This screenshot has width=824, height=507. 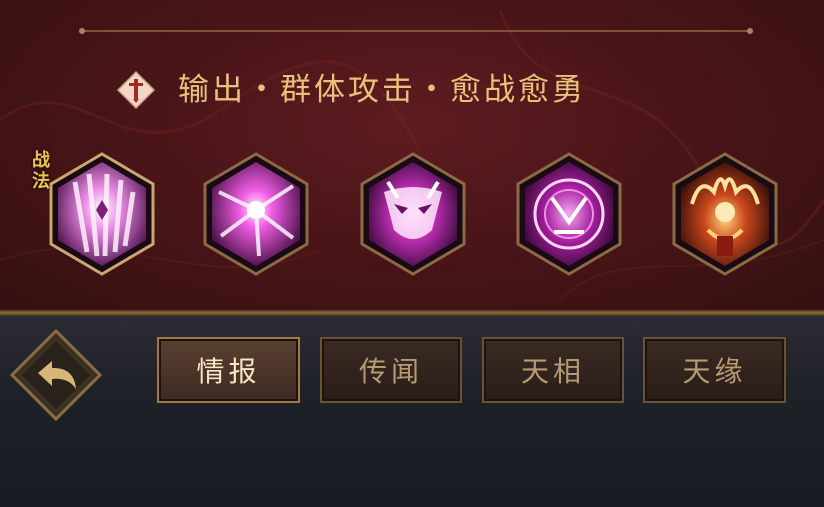 I want to click on hero-role-text: 输出・群体攻击・愈战愈勇, so click(x=382, y=90).